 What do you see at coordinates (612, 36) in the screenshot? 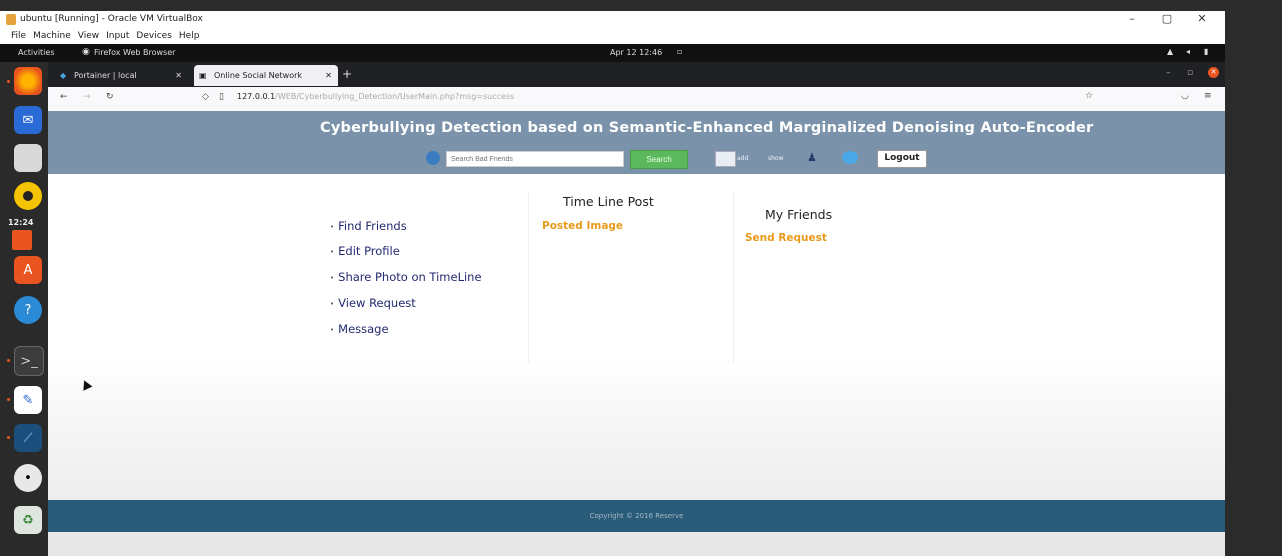
I see `vbox-menubar: File Machine View Input Devices Help` at bounding box center [612, 36].